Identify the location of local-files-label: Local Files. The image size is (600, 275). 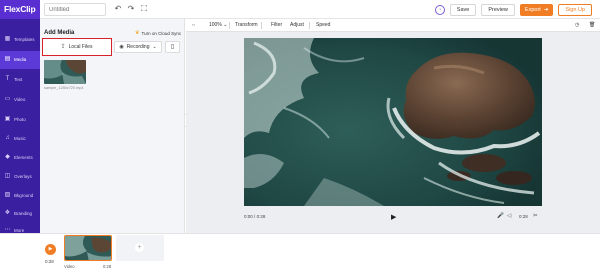
(80, 46).